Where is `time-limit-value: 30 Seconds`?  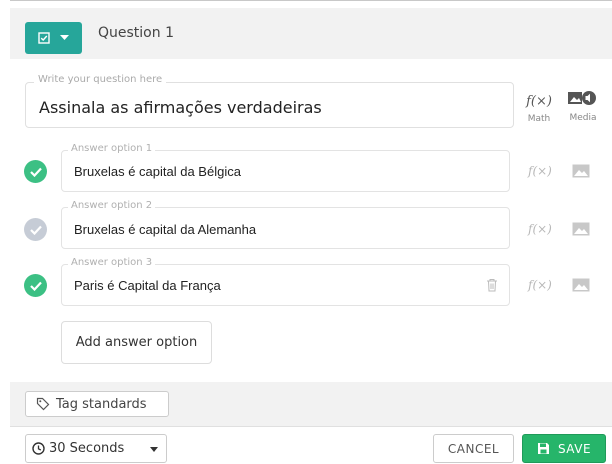 time-limit-value: 30 Seconds is located at coordinates (87, 448).